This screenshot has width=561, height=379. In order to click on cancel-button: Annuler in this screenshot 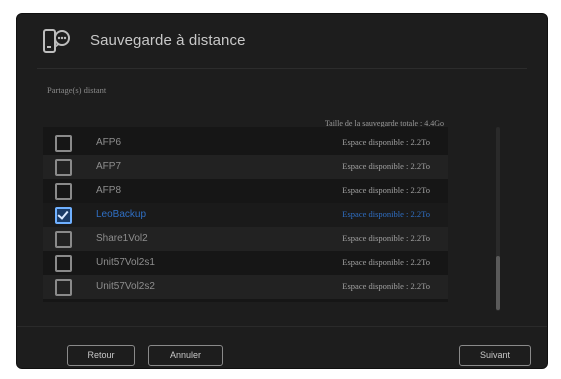, I will do `click(185, 355)`.